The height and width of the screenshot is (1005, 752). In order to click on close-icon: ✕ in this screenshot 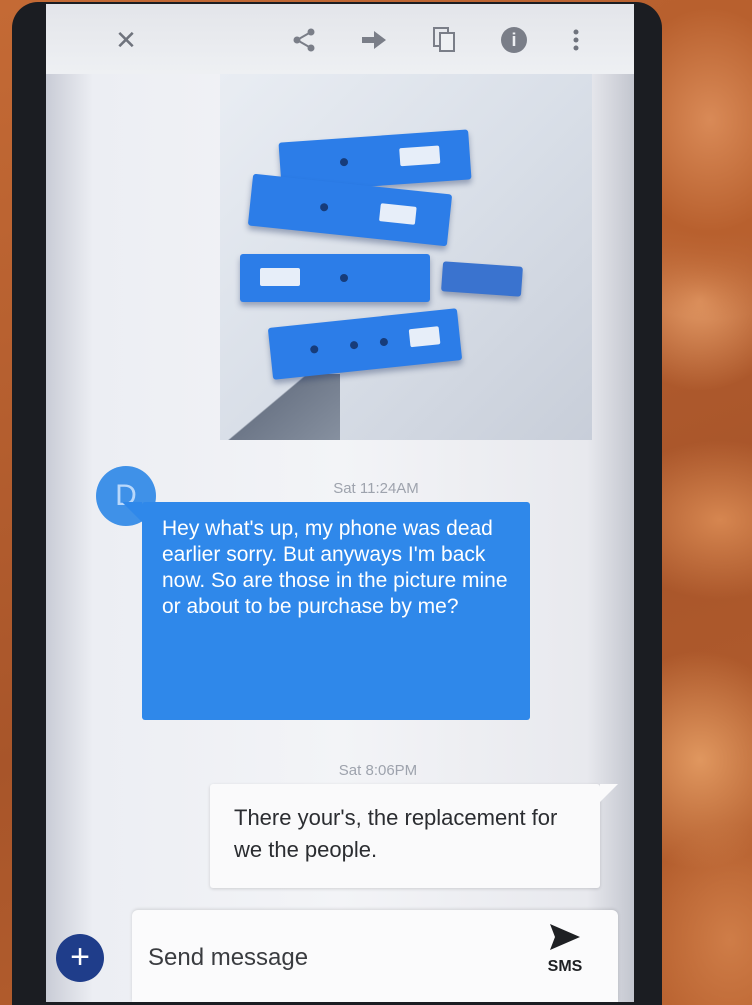, I will do `click(126, 40)`.